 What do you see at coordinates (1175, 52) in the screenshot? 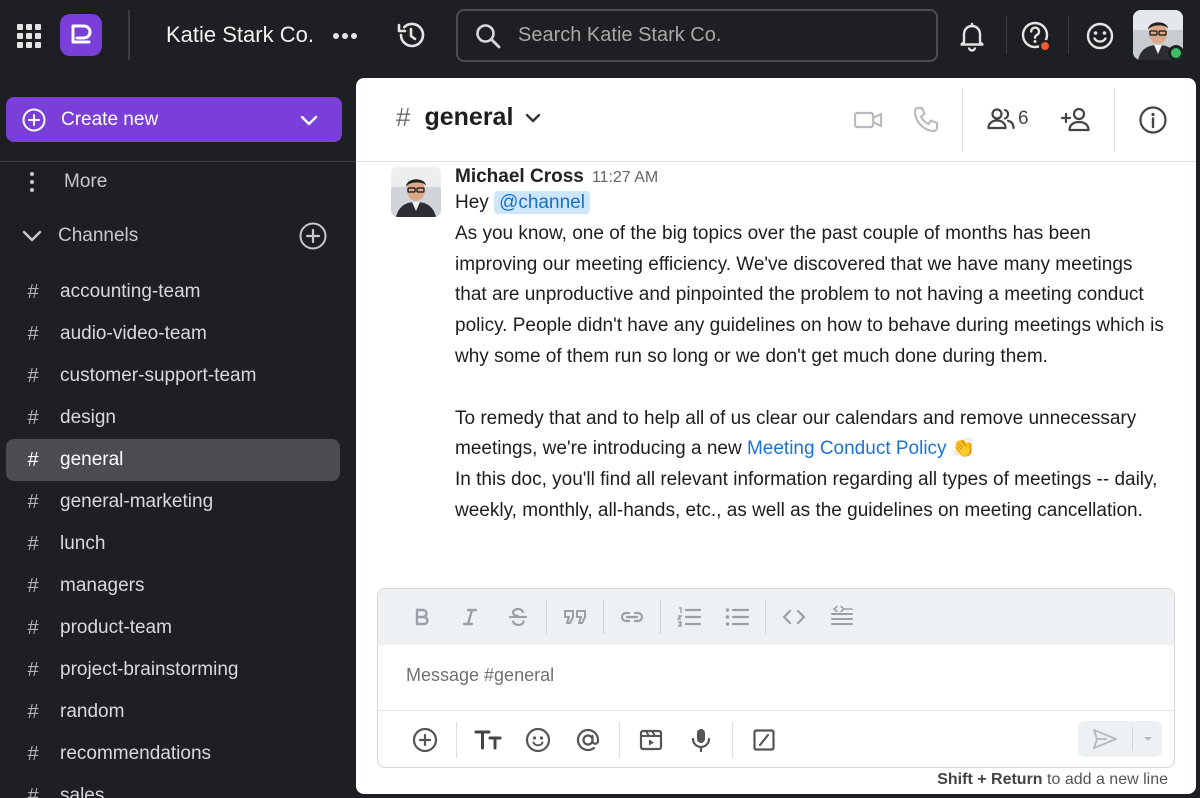
I see `online-status-icon` at bounding box center [1175, 52].